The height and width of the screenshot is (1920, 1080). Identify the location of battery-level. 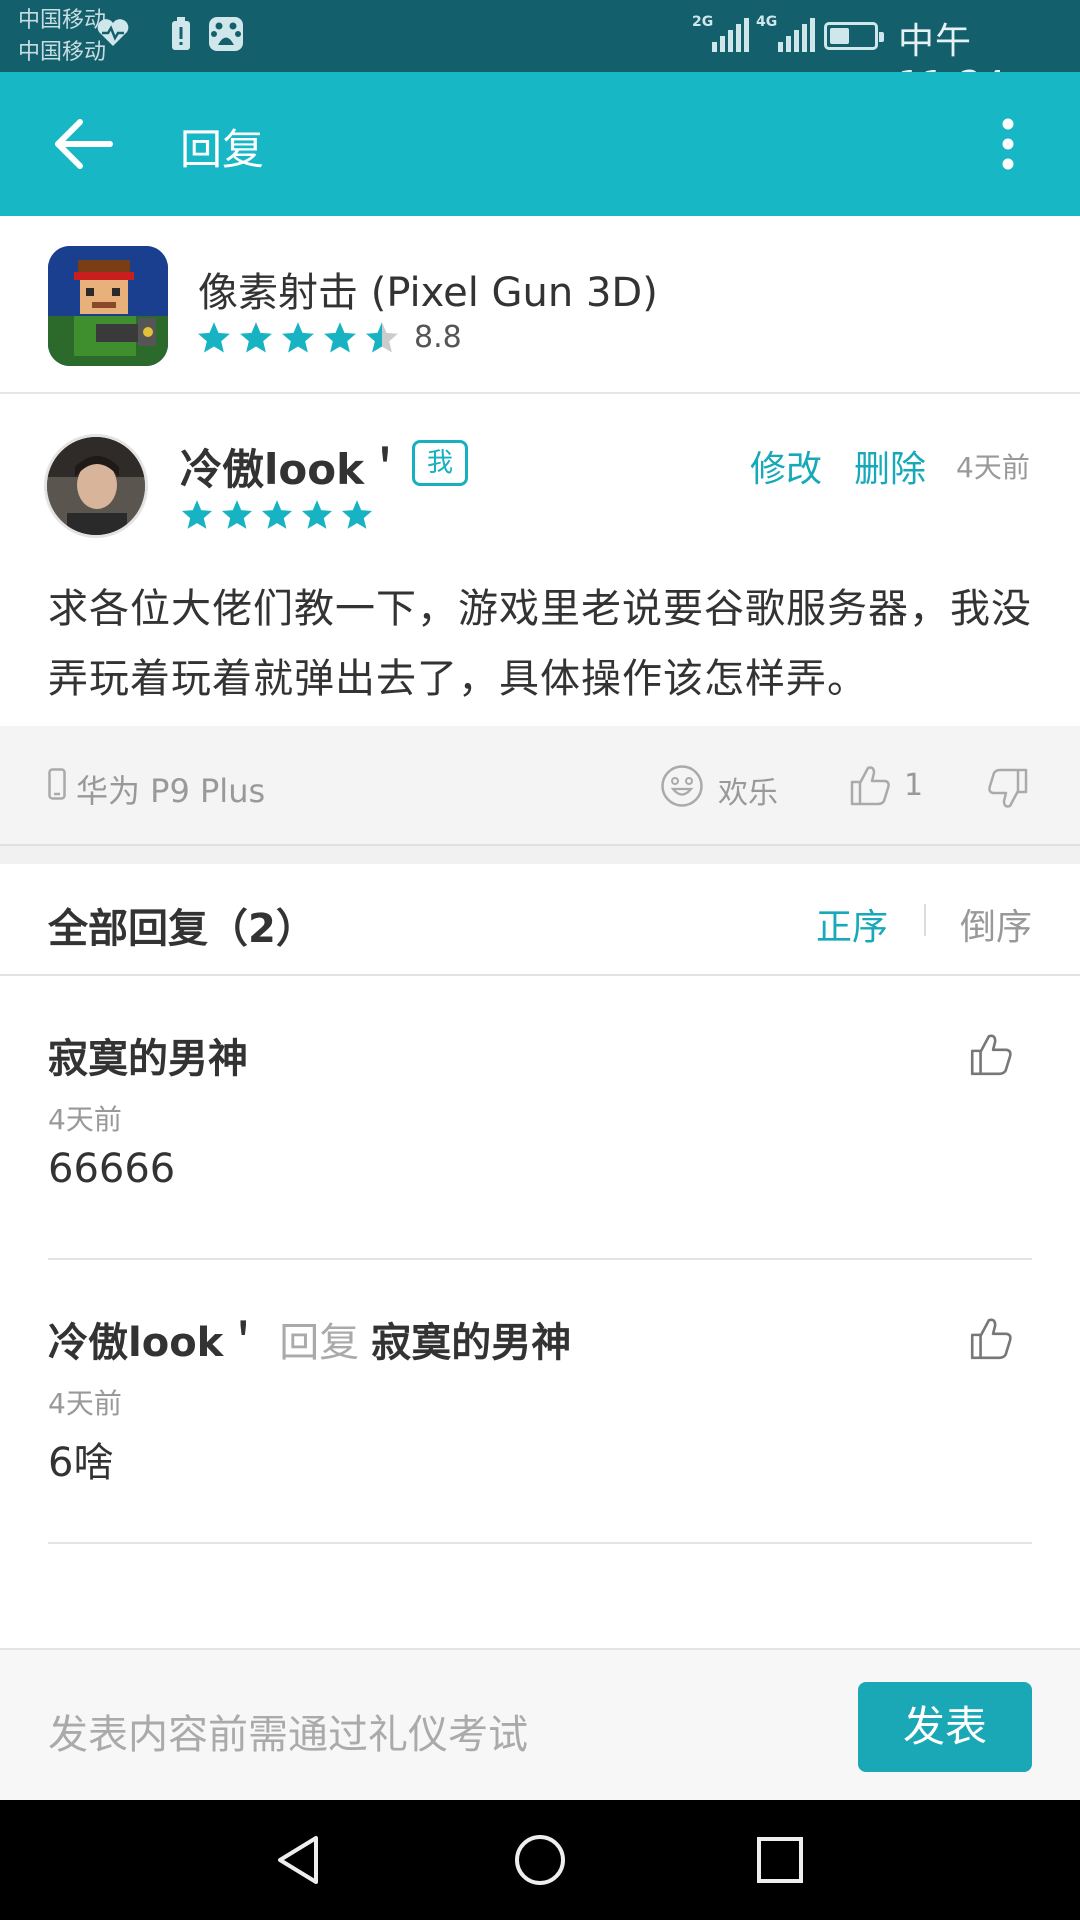
(839, 36).